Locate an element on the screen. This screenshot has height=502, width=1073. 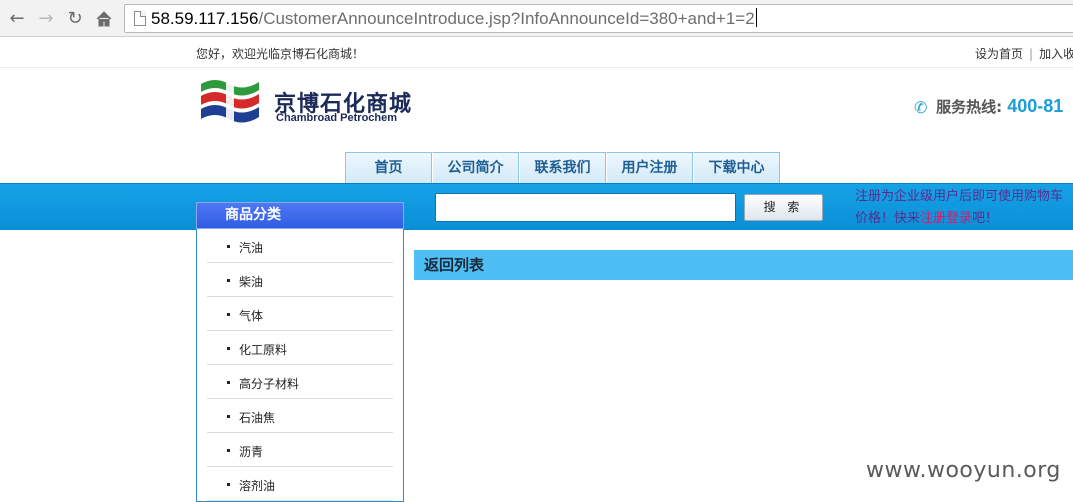
hotline: ✆ 服务热线: 400-81 is located at coordinates (988, 106).